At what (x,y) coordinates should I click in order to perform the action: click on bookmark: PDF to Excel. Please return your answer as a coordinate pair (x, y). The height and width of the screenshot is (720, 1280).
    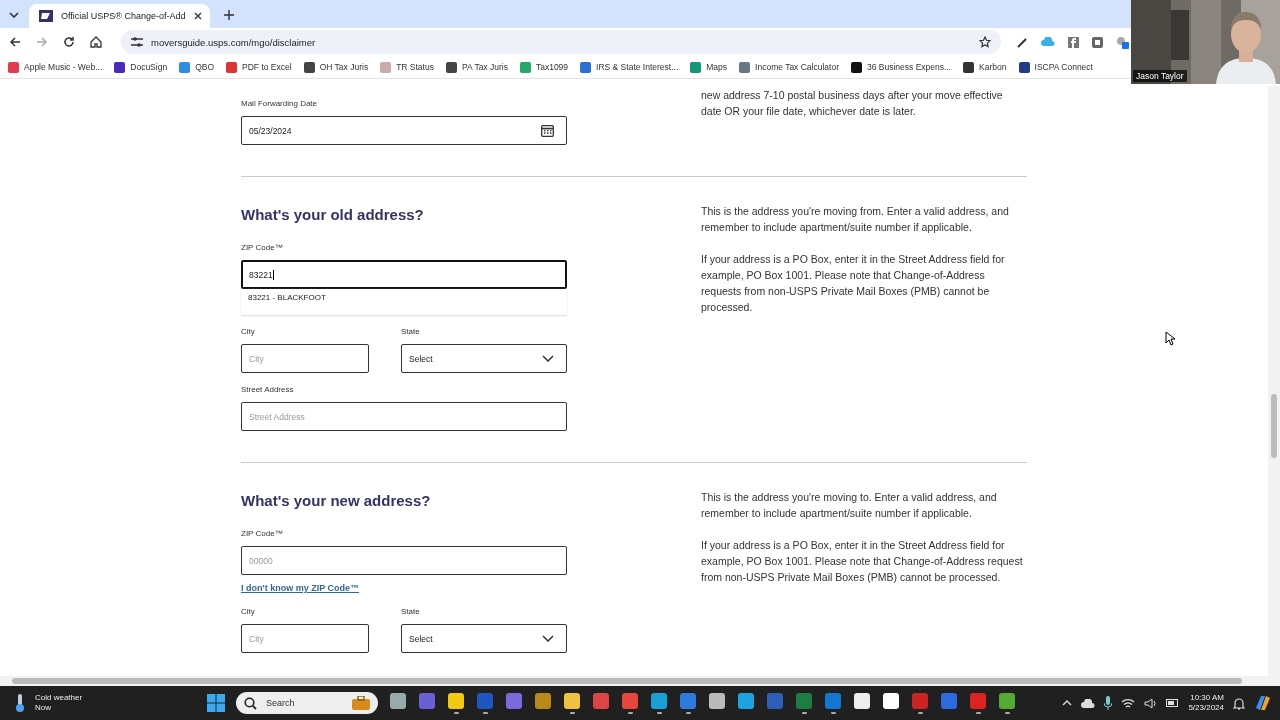
    Looking at the image, I should click on (259, 67).